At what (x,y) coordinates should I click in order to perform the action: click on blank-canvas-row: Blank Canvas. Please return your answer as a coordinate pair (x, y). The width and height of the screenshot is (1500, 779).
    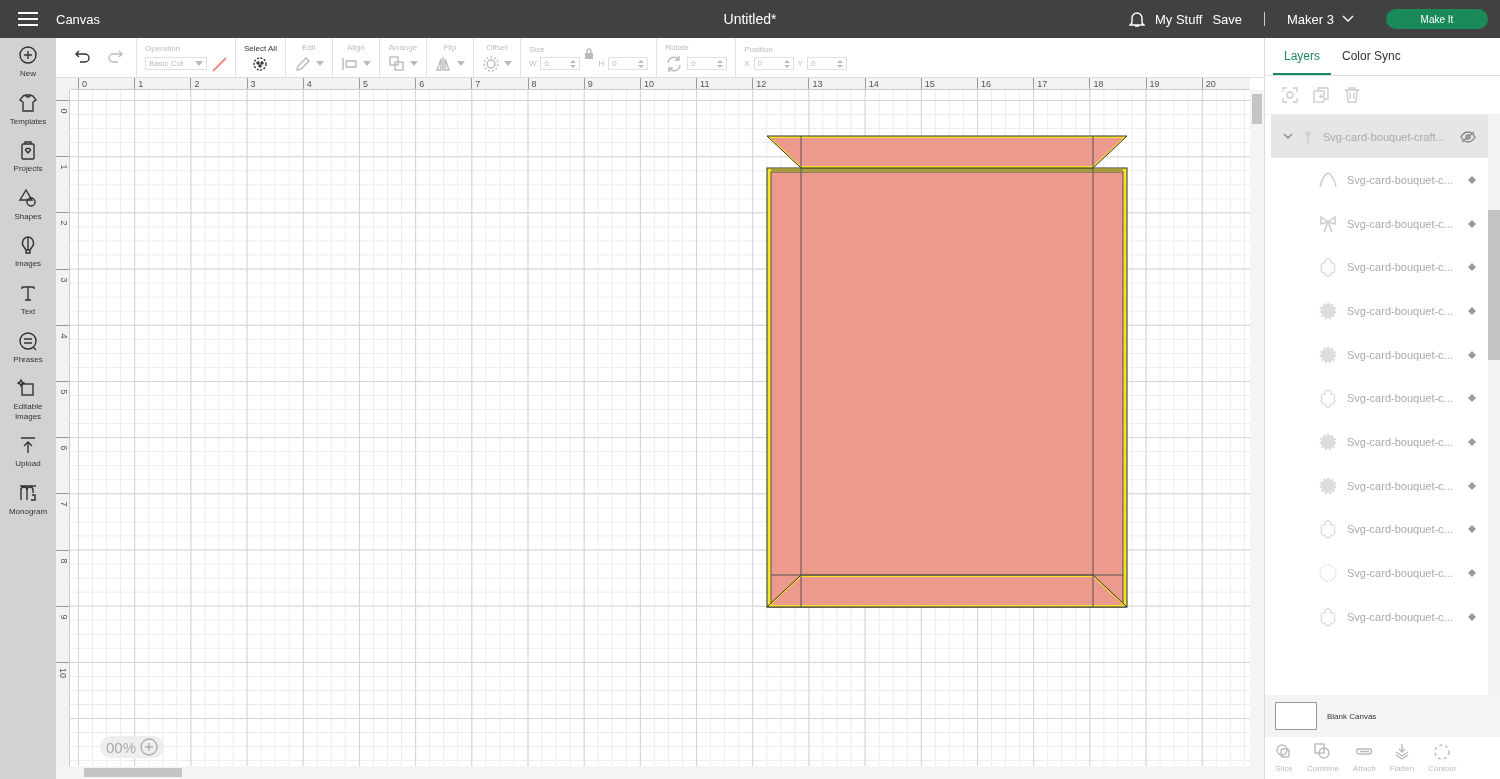
    Looking at the image, I should click on (1382, 716).